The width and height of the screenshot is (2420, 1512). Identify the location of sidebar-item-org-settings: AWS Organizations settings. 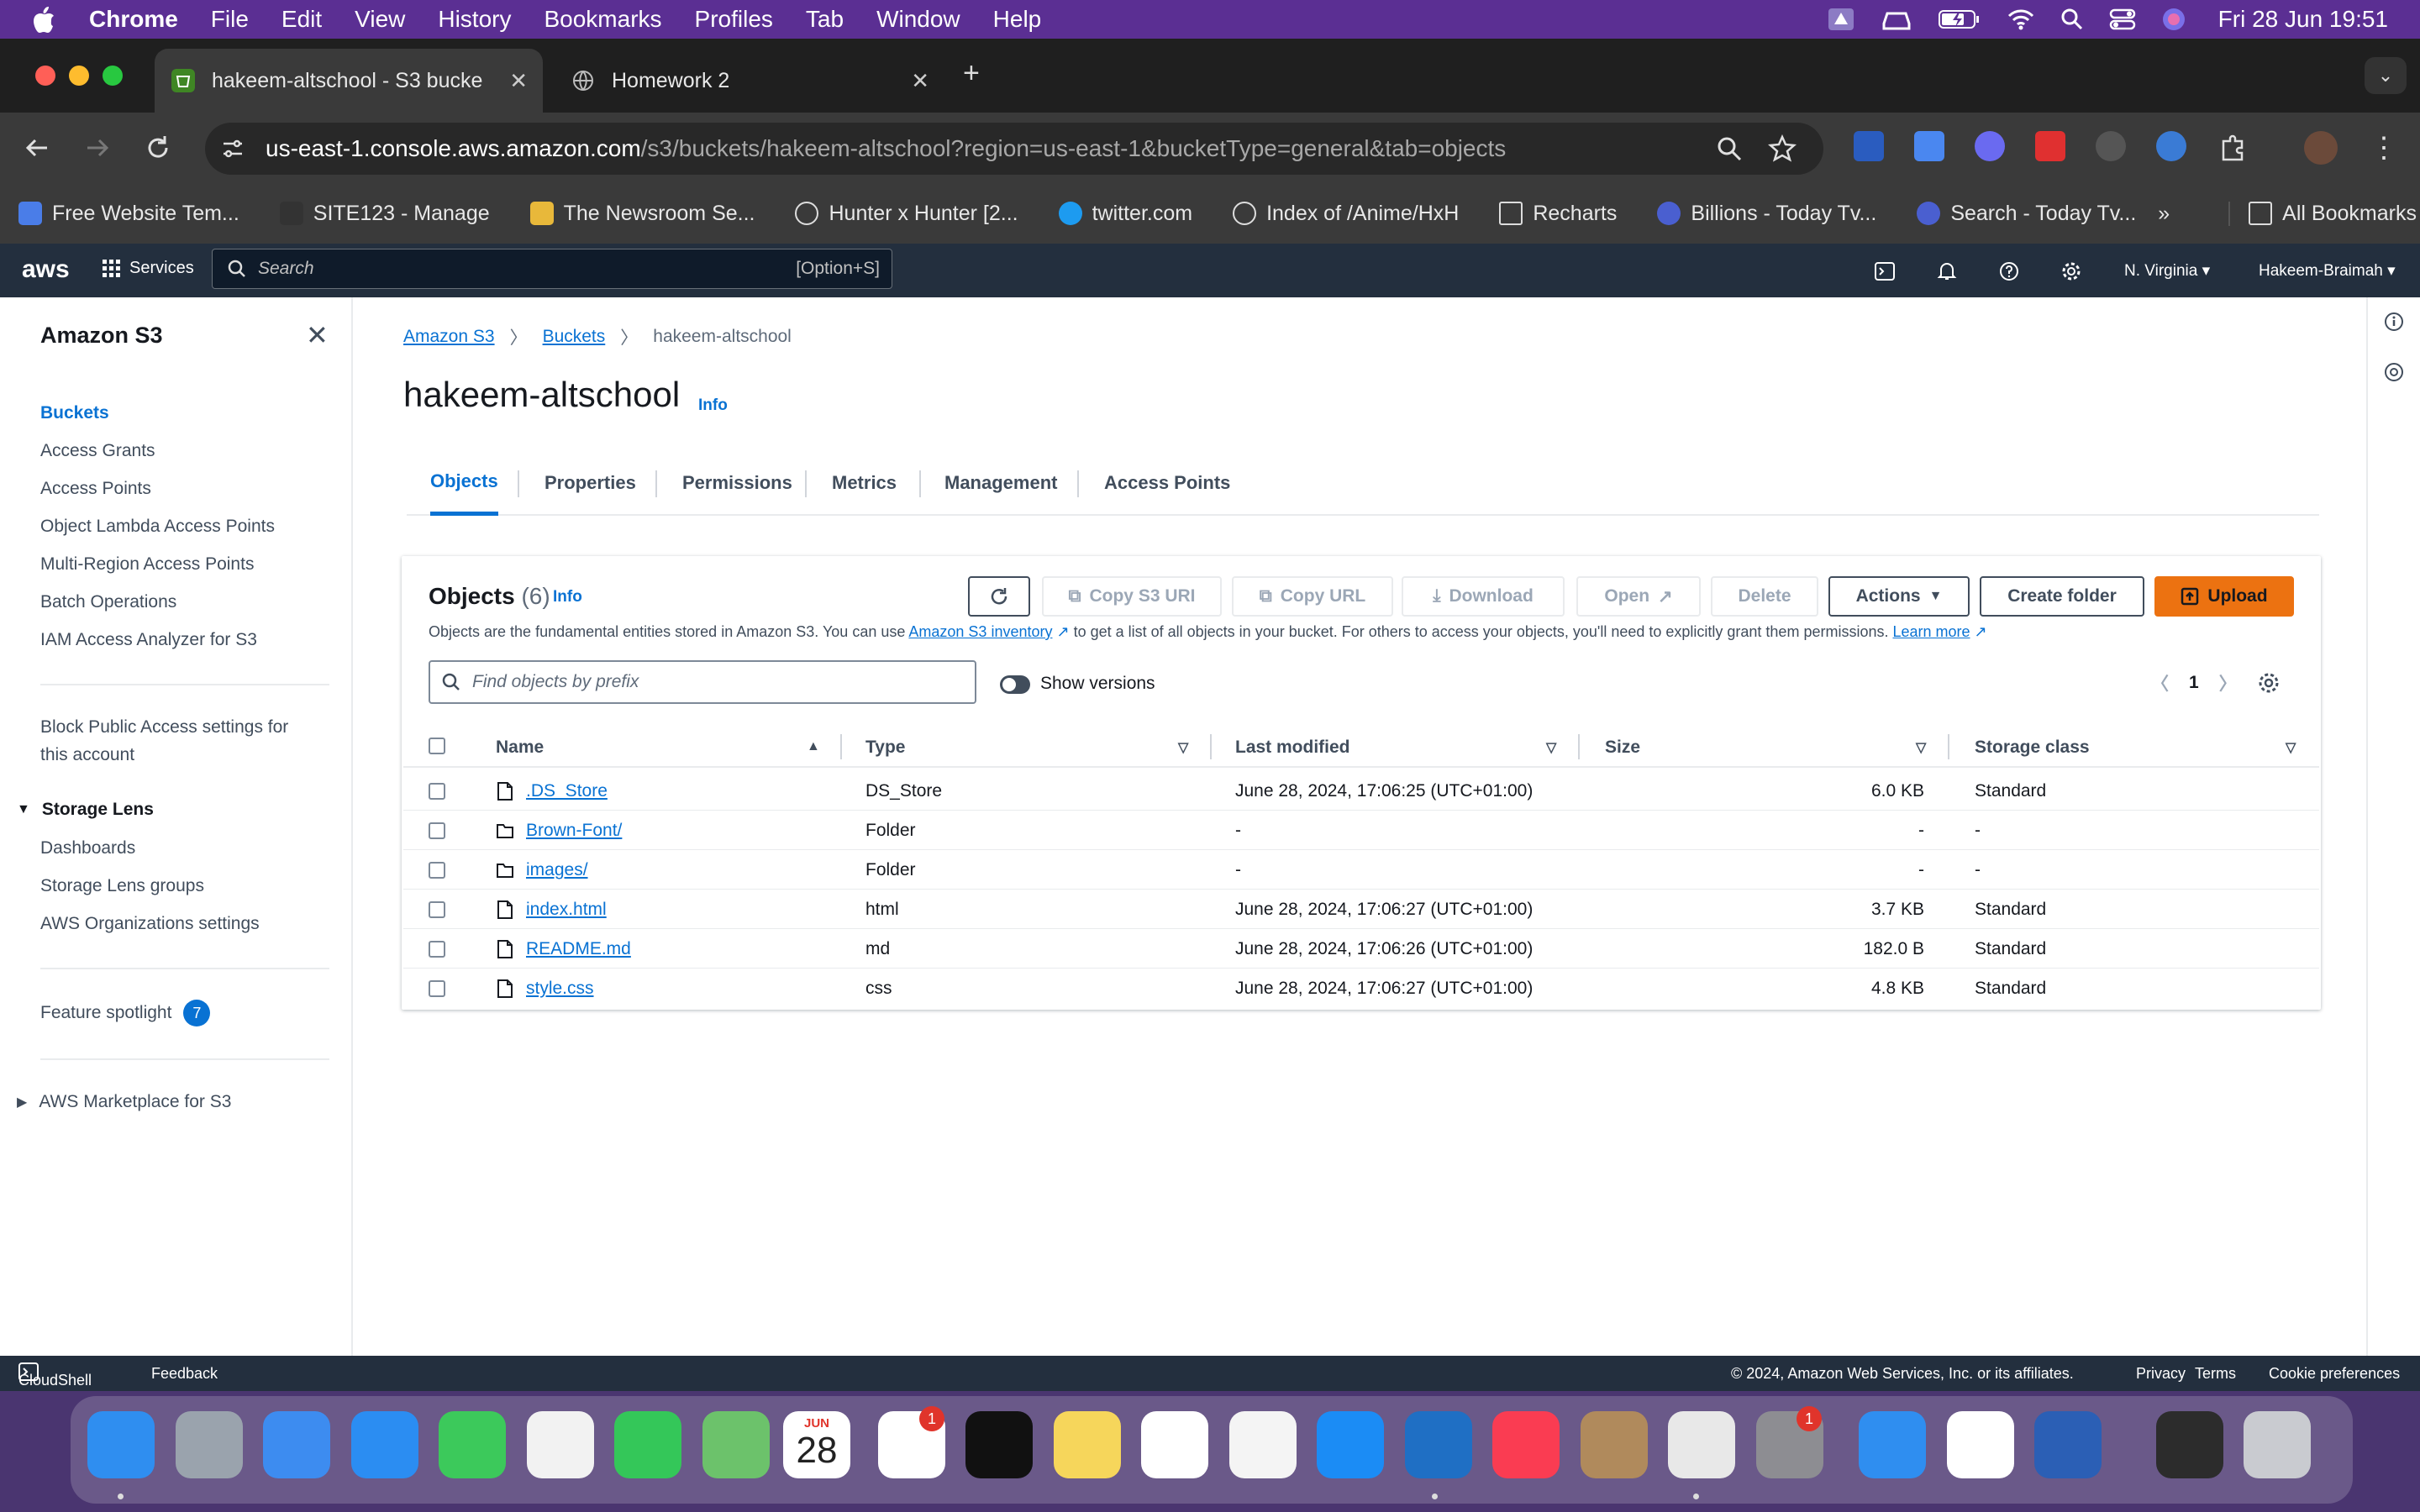
(150, 924).